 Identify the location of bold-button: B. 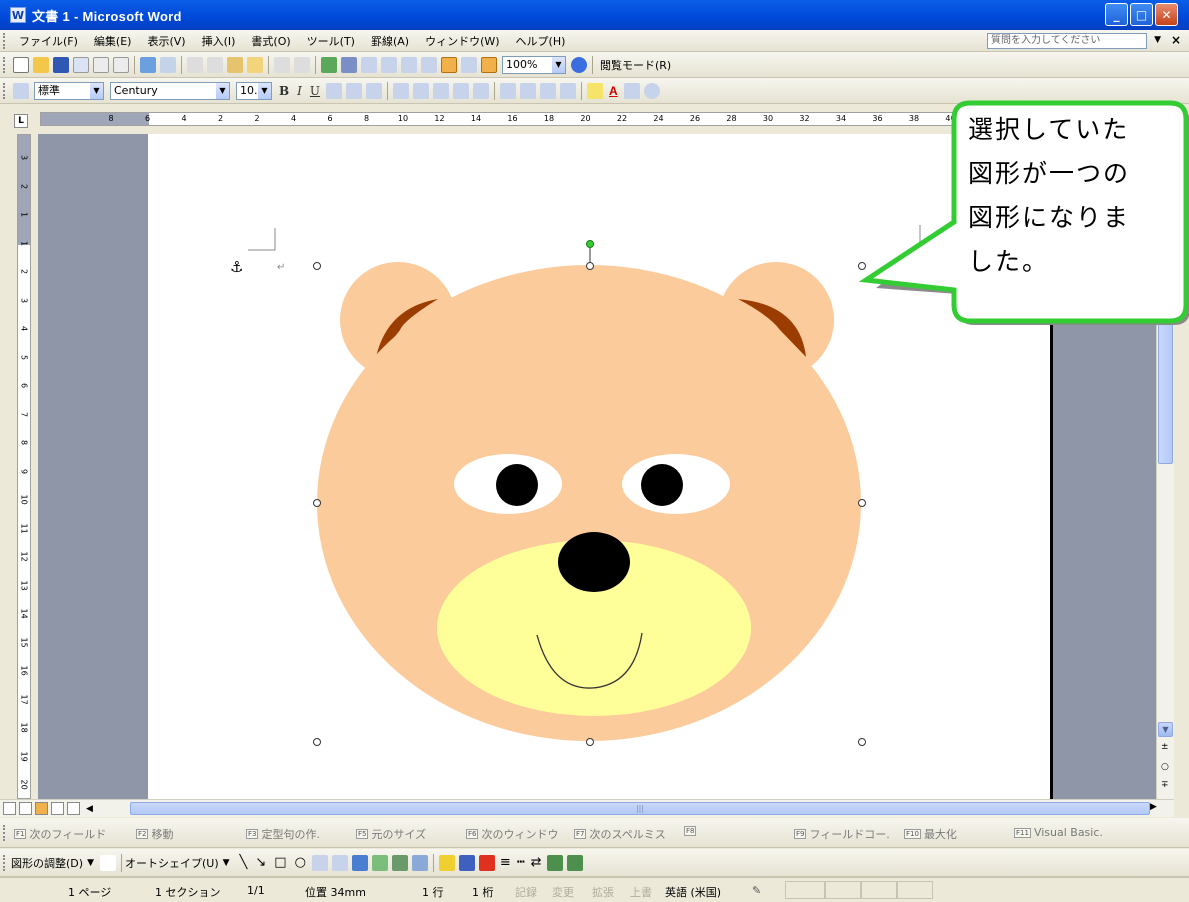
(284, 91).